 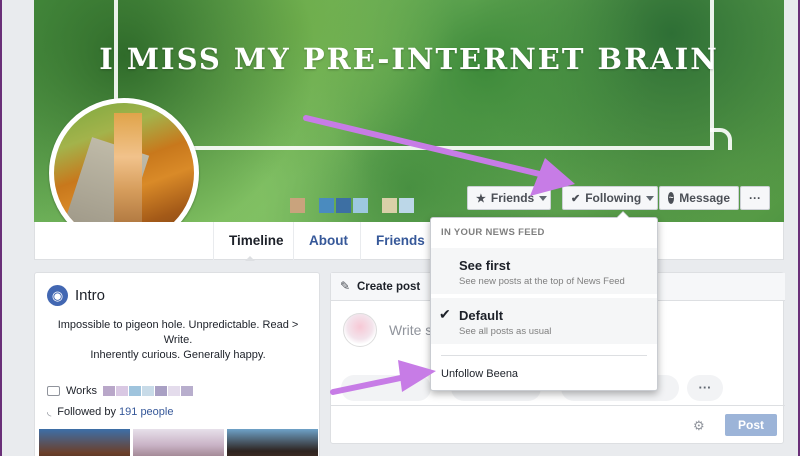 What do you see at coordinates (505, 331) in the screenshot?
I see `option-description: See all posts as usual` at bounding box center [505, 331].